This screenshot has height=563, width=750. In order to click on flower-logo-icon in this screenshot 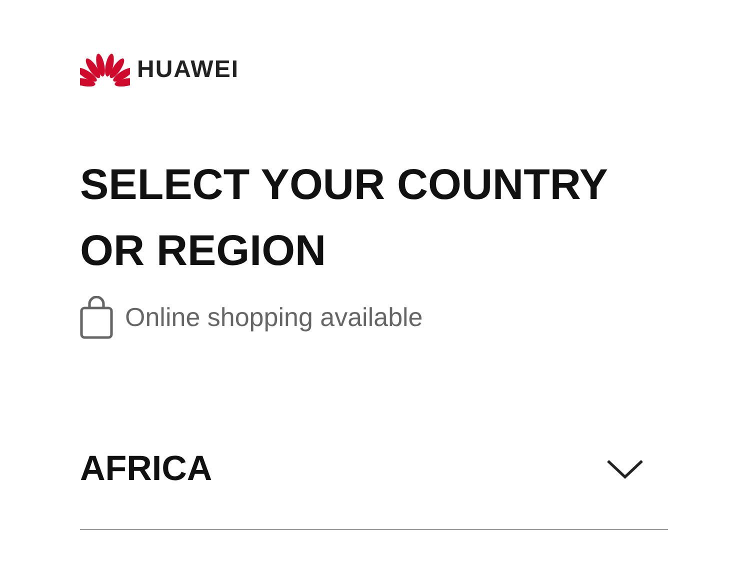, I will do `click(105, 70)`.